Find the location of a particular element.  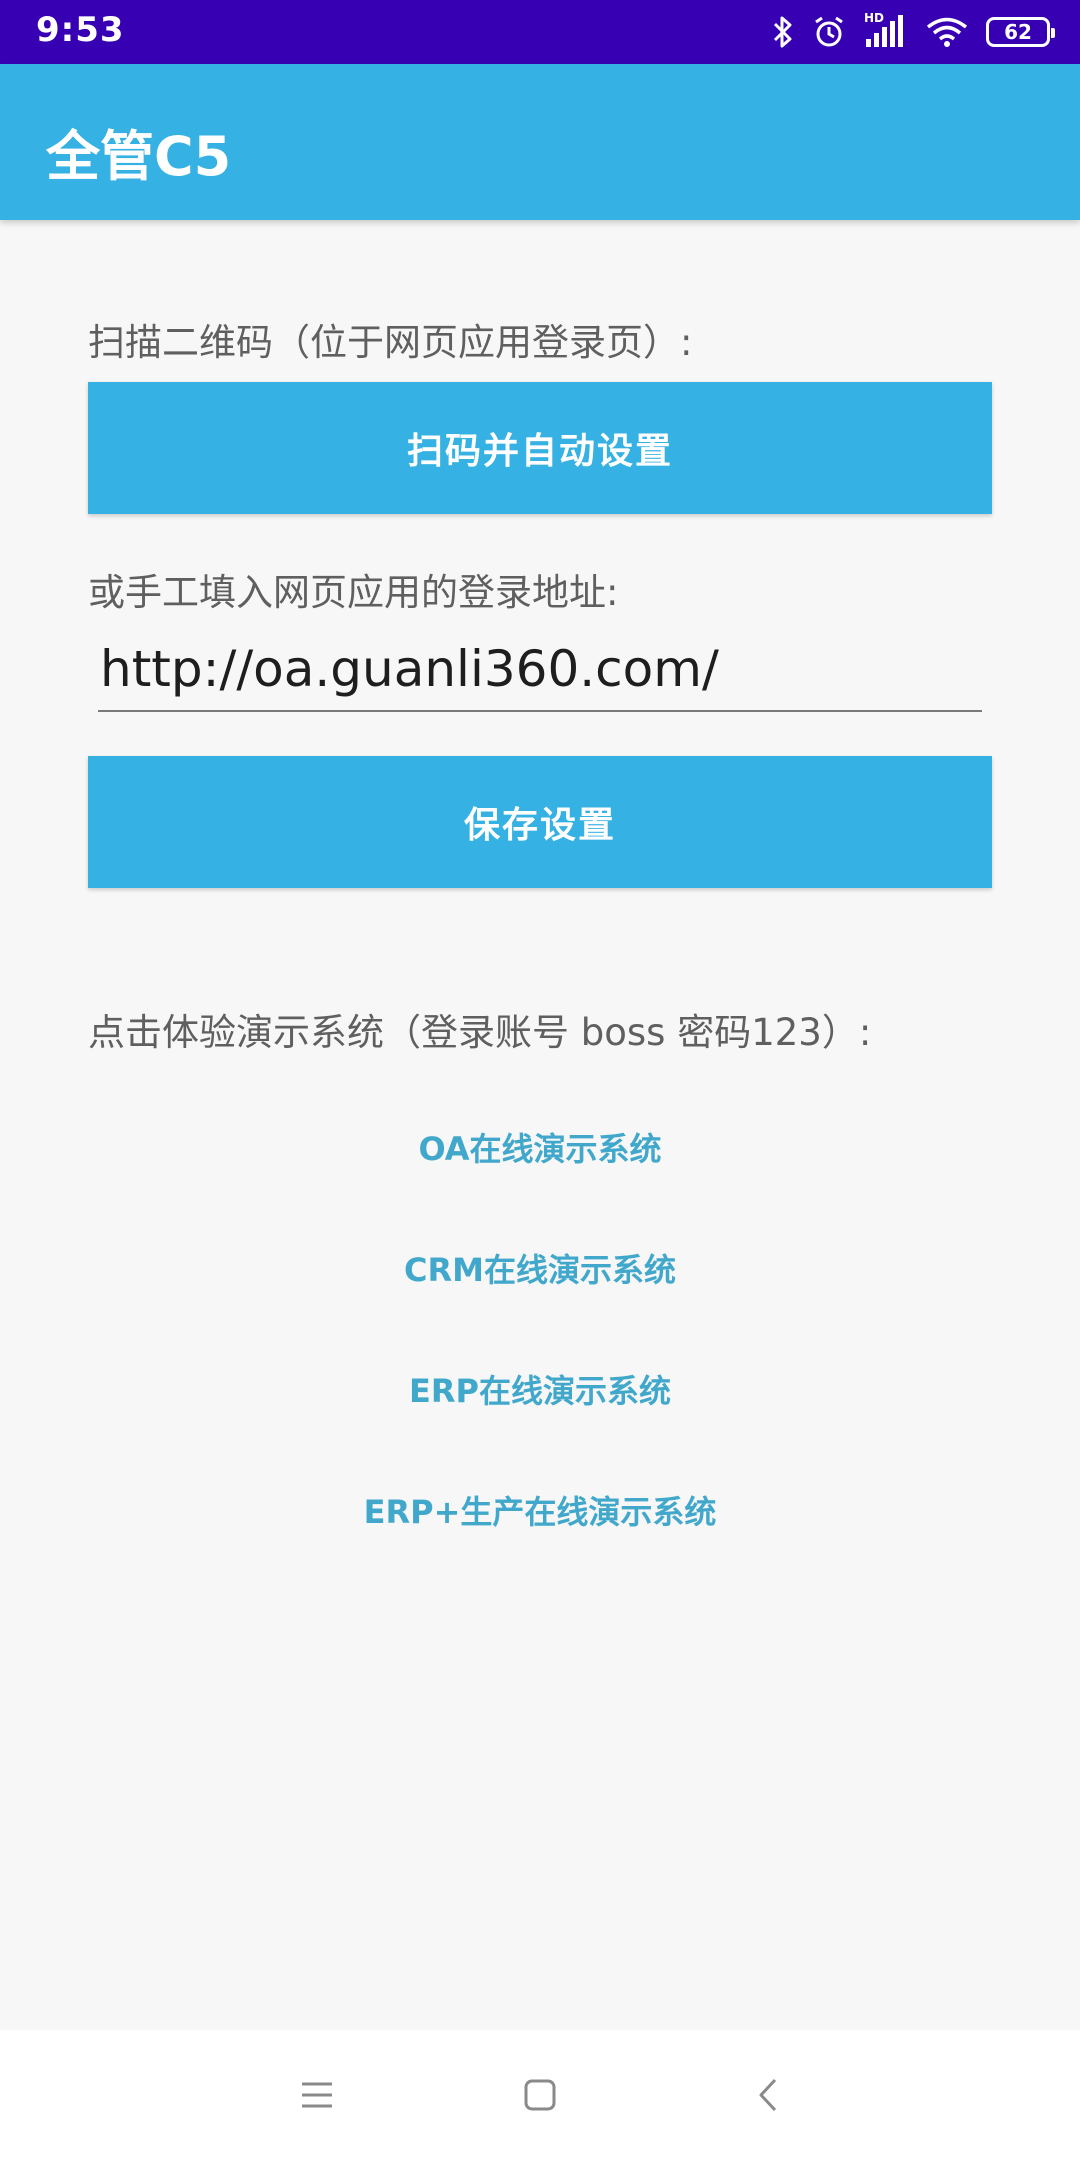

demo-link-oa: OA在线演示系统 is located at coordinates (540, 1147).